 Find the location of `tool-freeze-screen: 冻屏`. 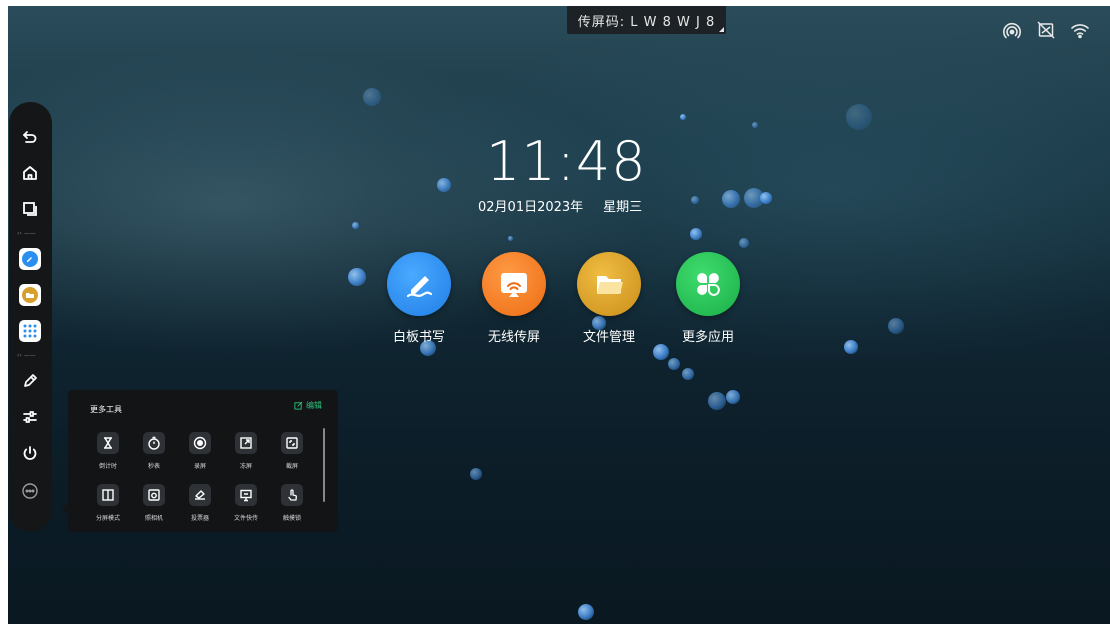

tool-freeze-screen: 冻屏 is located at coordinates (246, 451).